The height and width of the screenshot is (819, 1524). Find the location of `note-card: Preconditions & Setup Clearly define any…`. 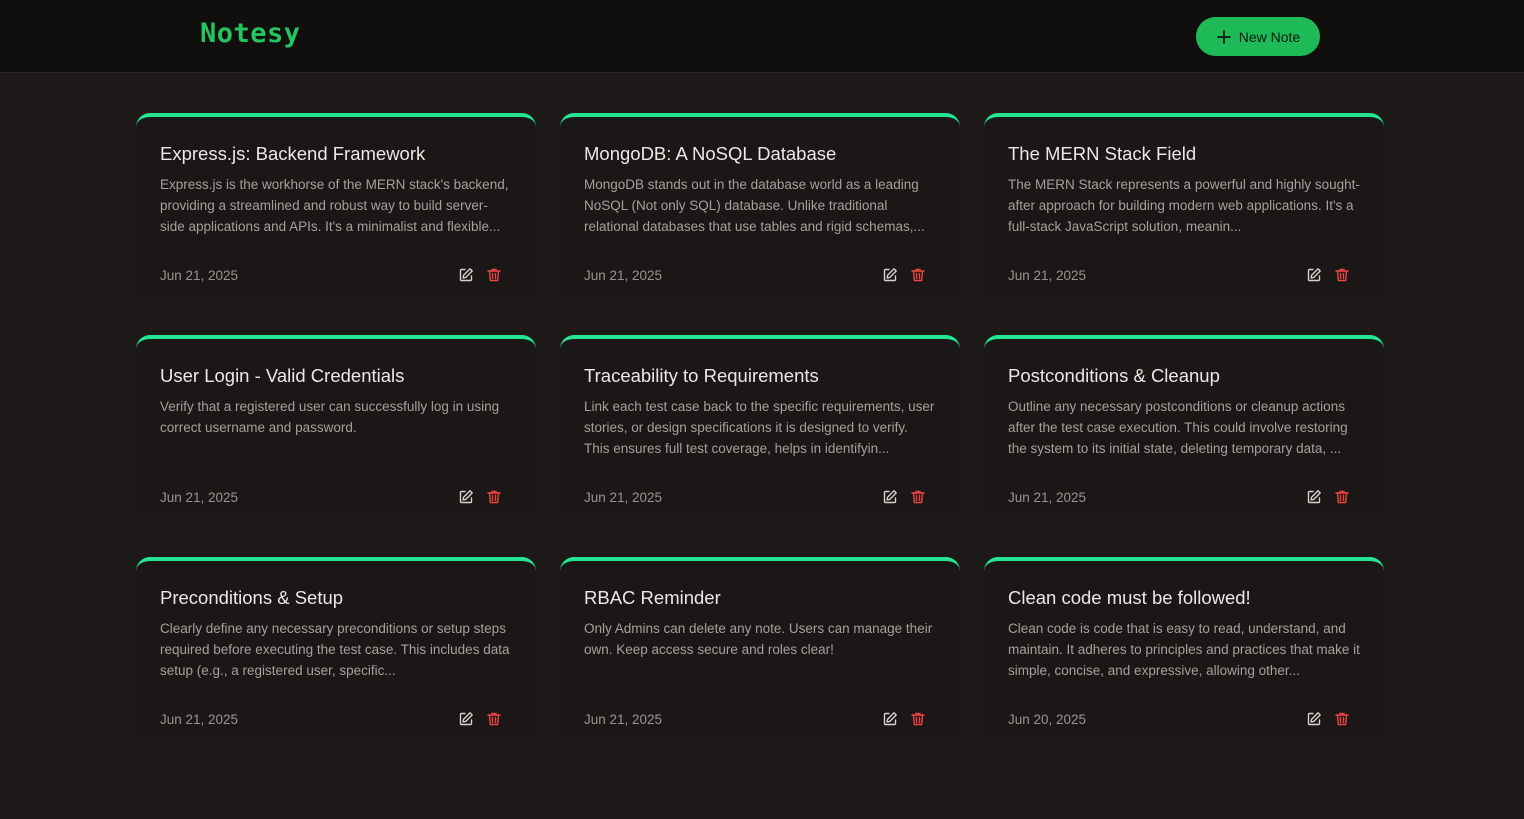

note-card: Preconditions & Setup Clearly define any… is located at coordinates (336, 647).